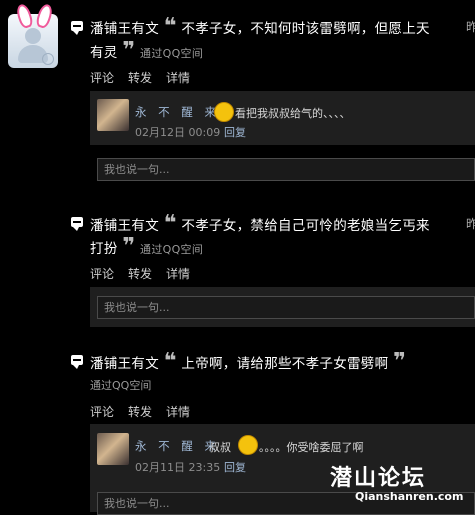 The height and width of the screenshot is (515, 475). I want to click on post-1-line2: 有灵 ❞ 通过QQ空间, so click(146, 52).